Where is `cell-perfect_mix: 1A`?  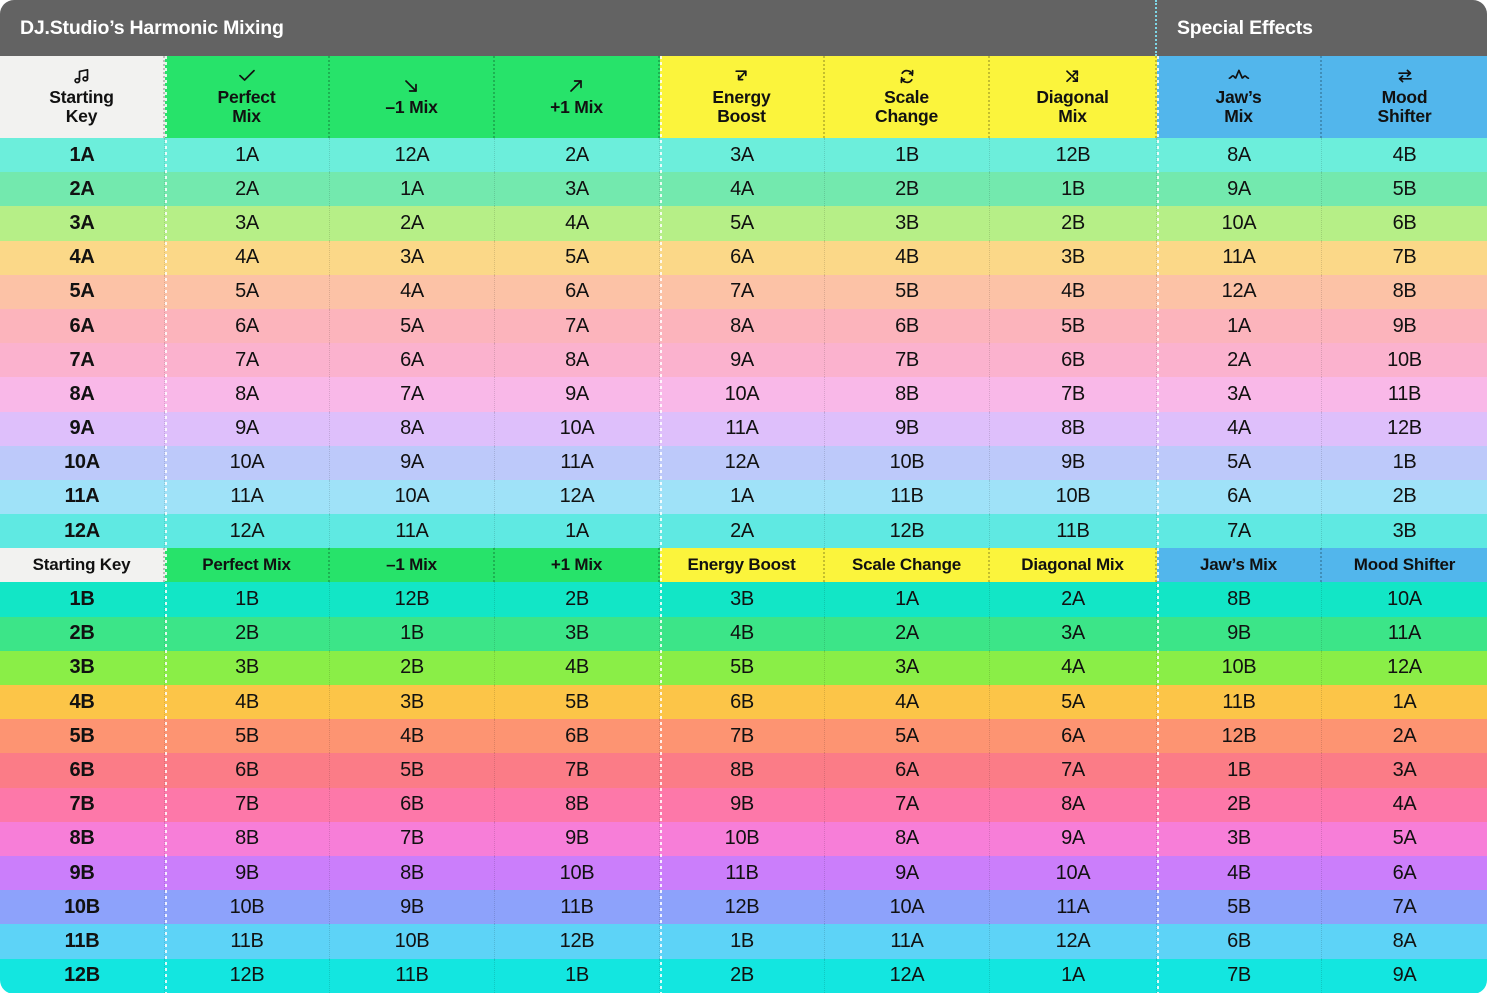
cell-perfect_mix: 1A is located at coordinates (247, 155).